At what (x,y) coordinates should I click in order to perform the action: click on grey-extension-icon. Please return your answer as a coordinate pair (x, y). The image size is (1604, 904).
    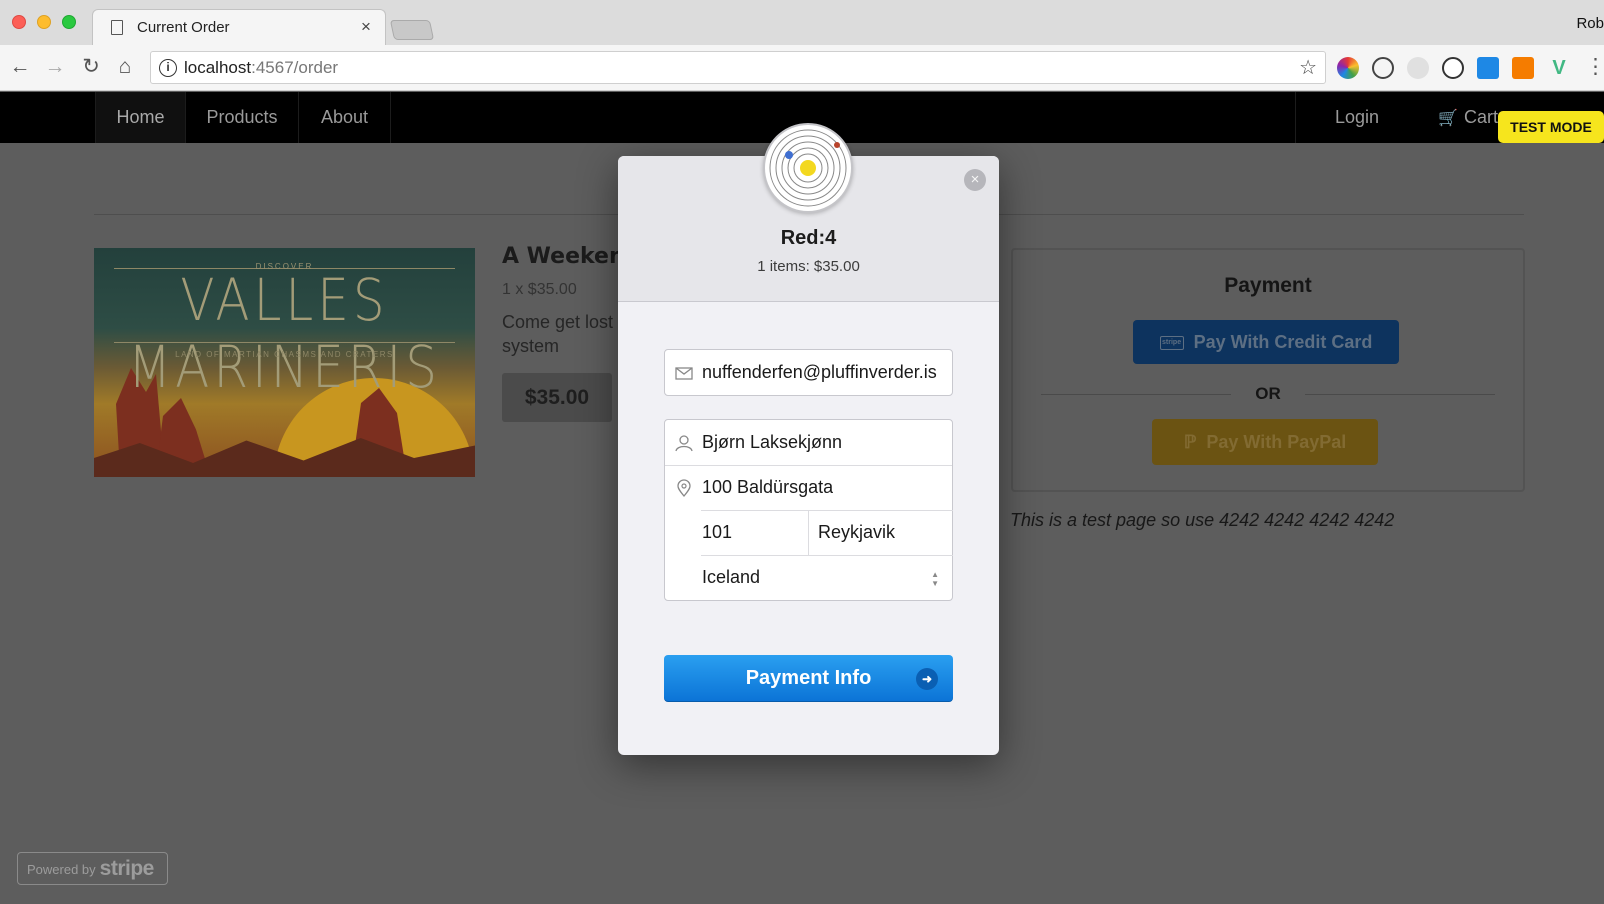
    Looking at the image, I should click on (1418, 68).